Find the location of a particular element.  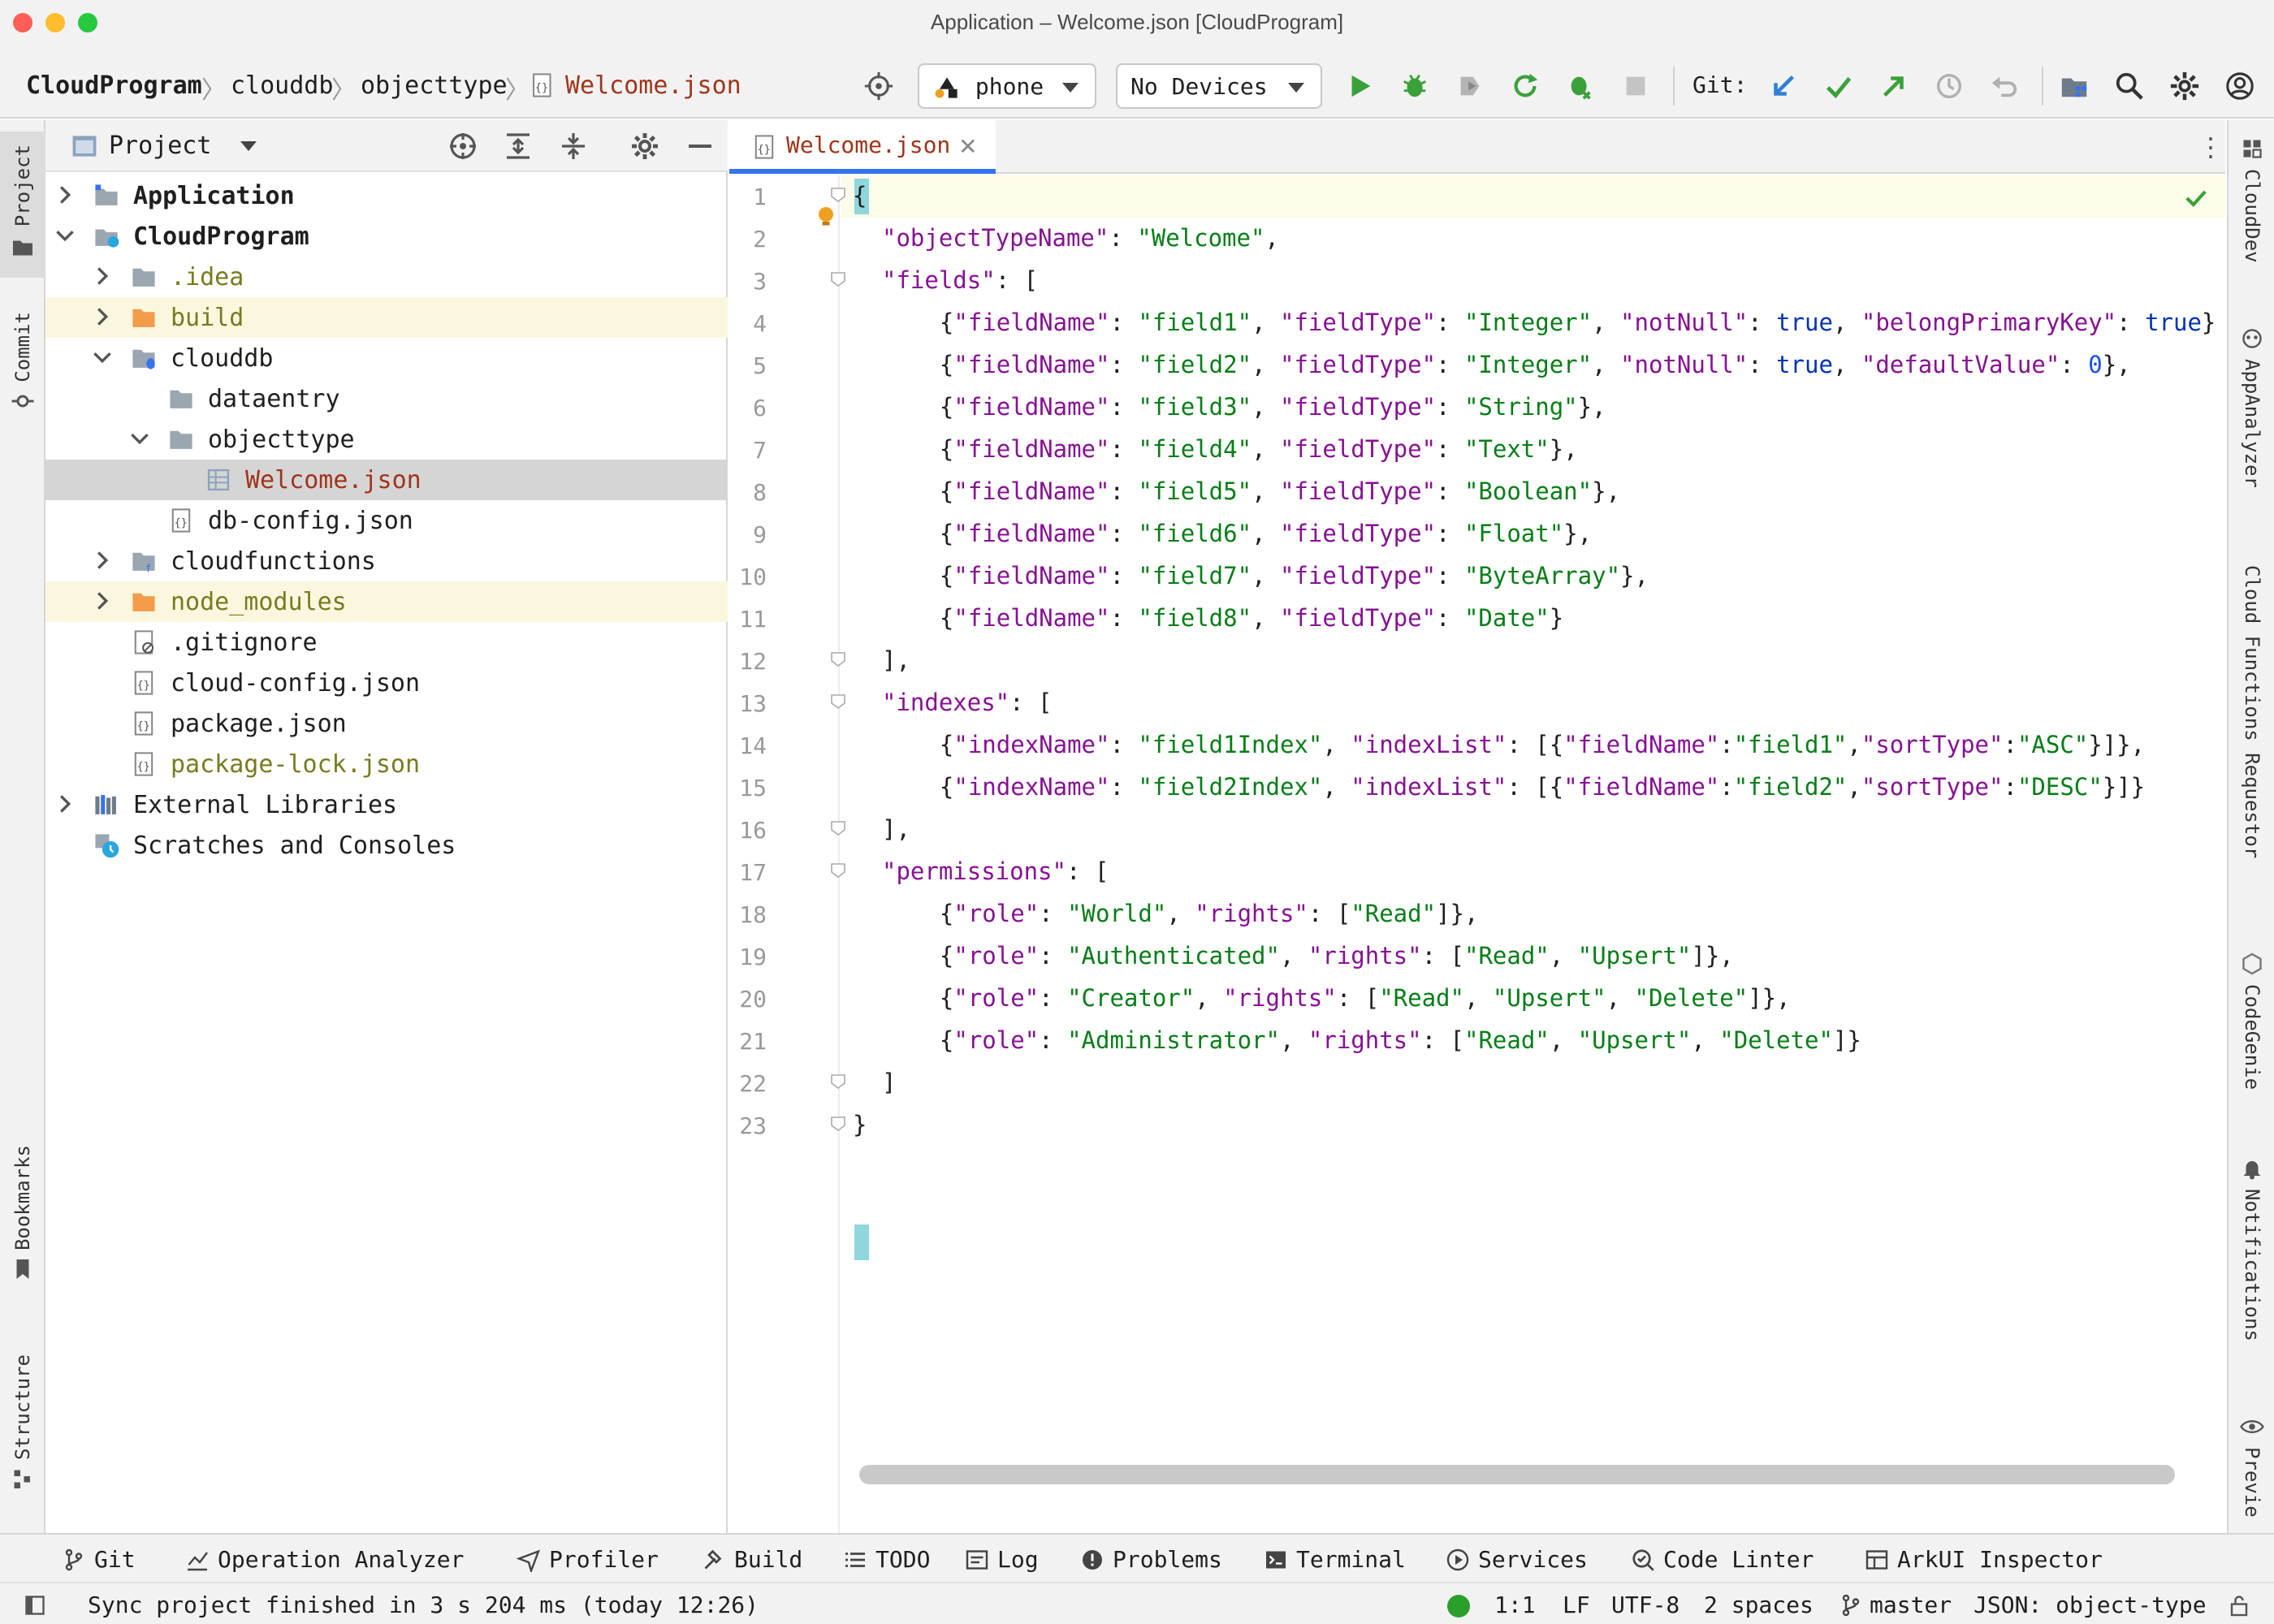

git-branch: master is located at coordinates (1911, 1605).